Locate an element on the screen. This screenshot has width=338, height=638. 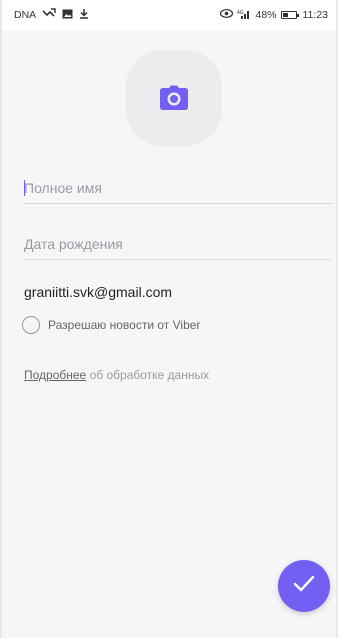
full-name-input is located at coordinates (178, 191).